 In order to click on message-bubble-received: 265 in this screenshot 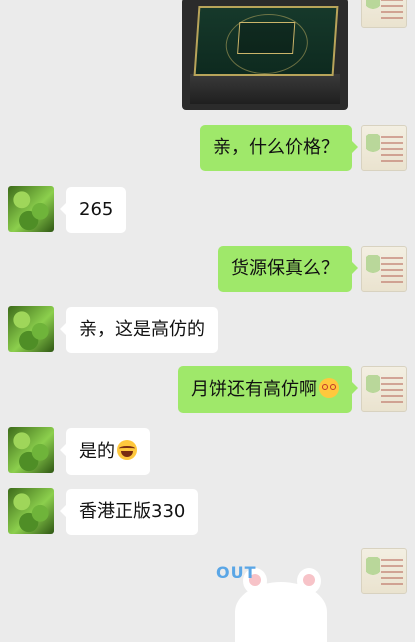, I will do `click(93, 210)`.